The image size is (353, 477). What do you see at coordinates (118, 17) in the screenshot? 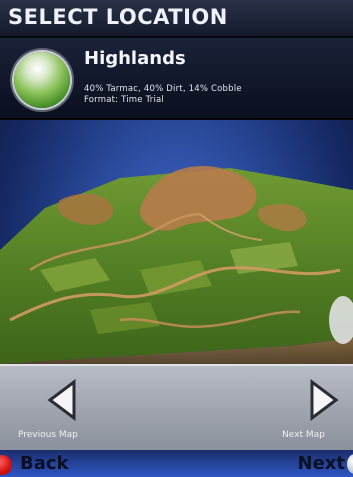
I see `screen-title: SELECT LOCATION` at bounding box center [118, 17].